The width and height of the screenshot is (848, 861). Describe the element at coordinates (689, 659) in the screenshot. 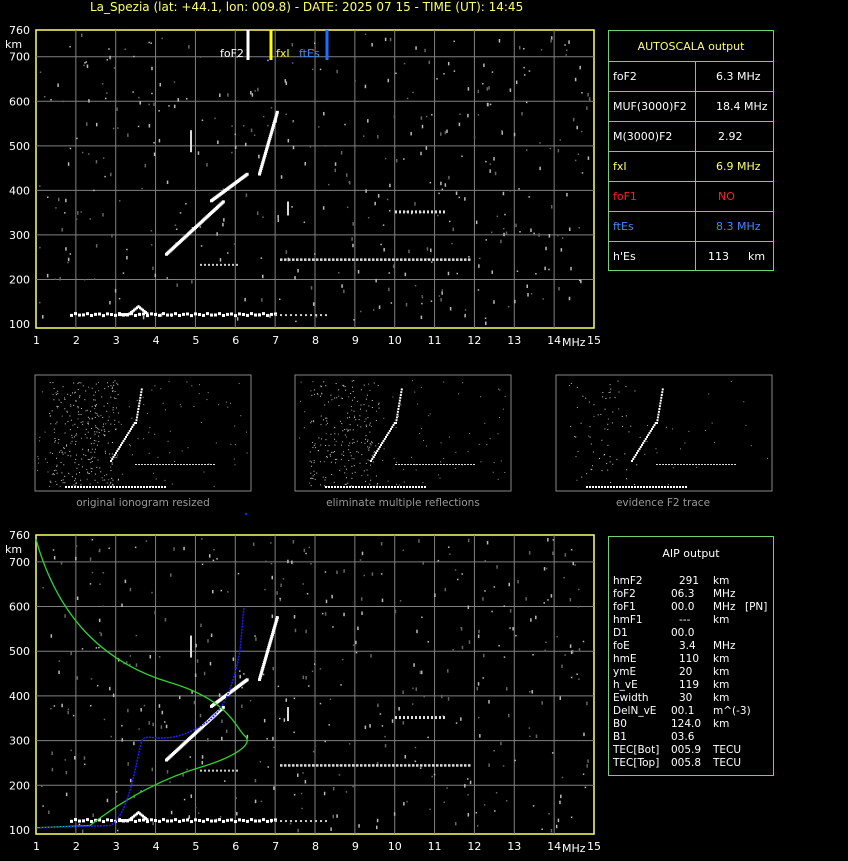

I see `aip-value: 110` at that location.